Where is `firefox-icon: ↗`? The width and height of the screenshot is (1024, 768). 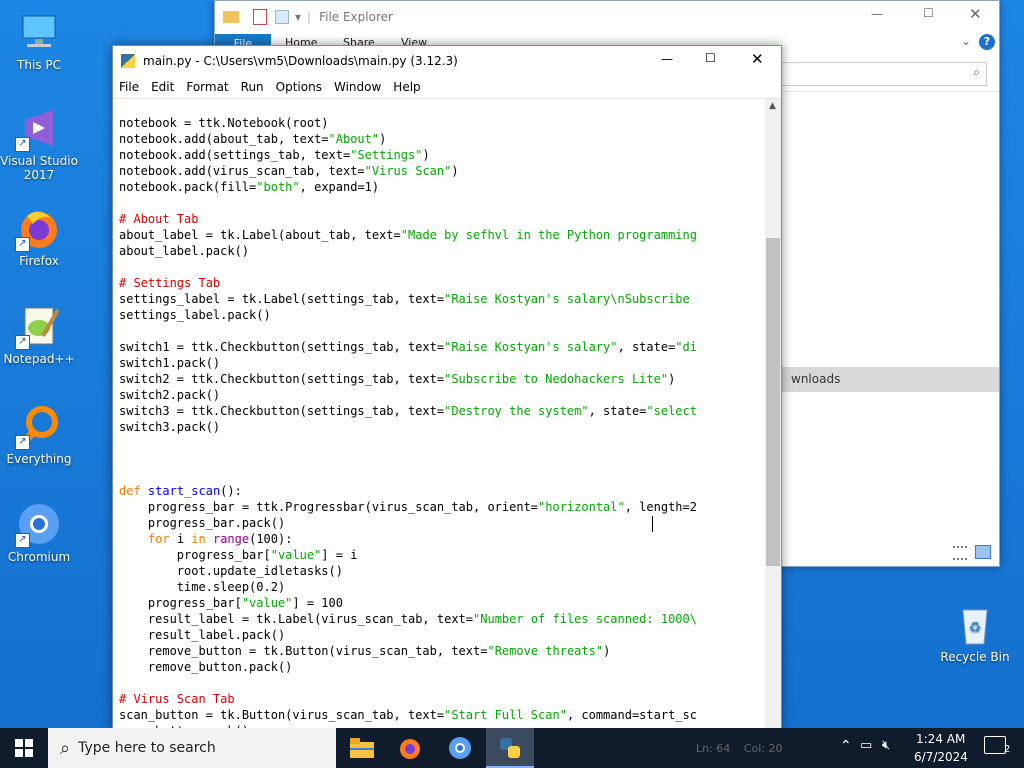 firefox-icon: ↗ is located at coordinates (39, 228).